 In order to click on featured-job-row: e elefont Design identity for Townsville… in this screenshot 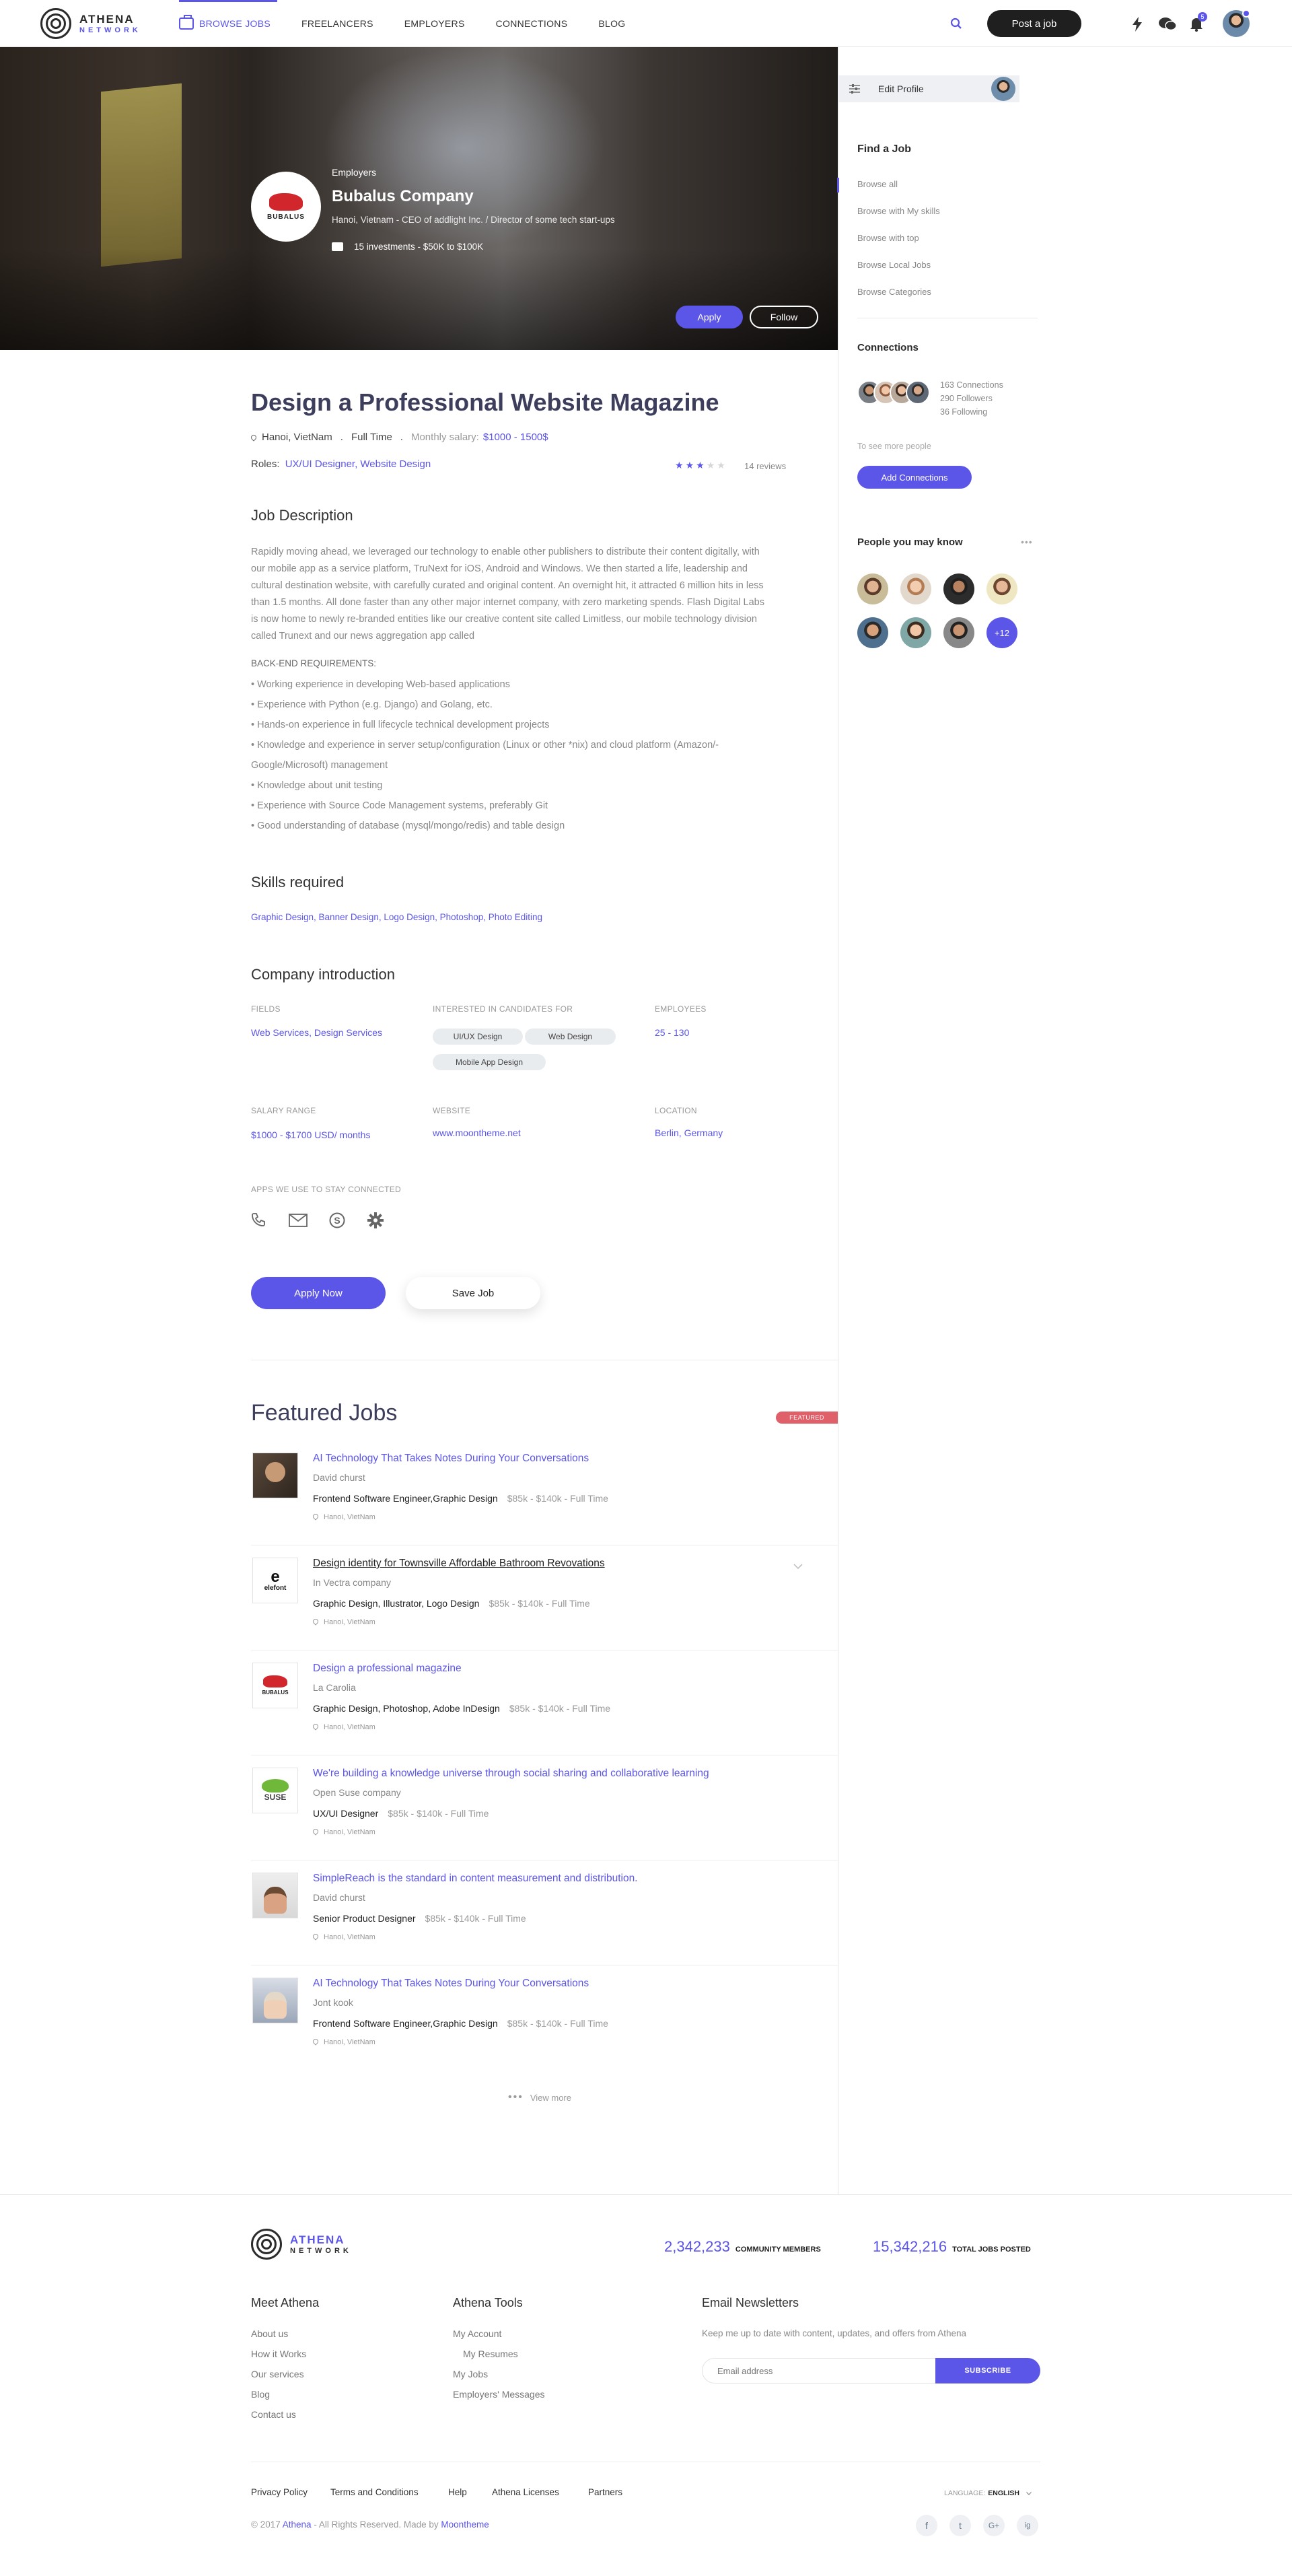, I will do `click(544, 1597)`.